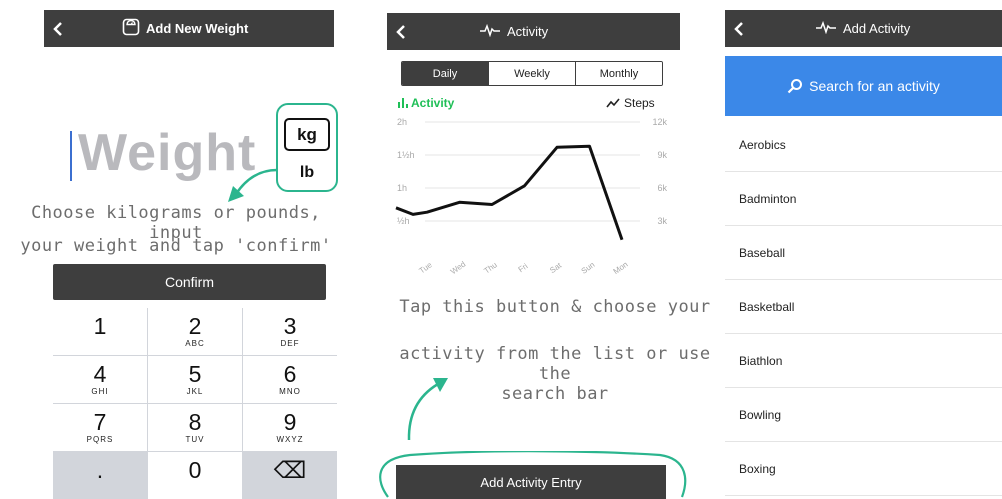 Image resolution: width=1002 pixels, height=499 pixels. What do you see at coordinates (863, 469) in the screenshot?
I see `list-item: Boxing` at bounding box center [863, 469].